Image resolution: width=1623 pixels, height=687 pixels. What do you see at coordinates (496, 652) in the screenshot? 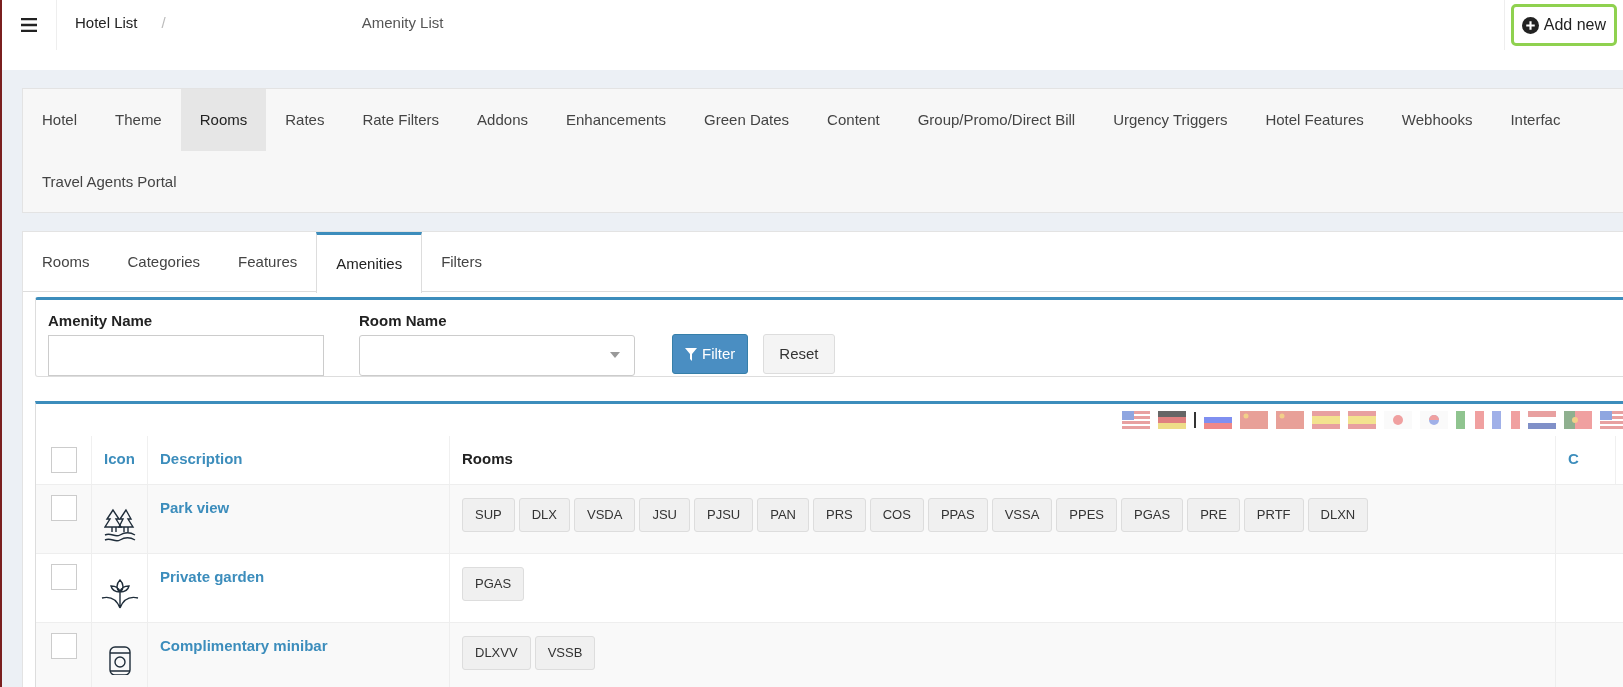
I see `room-tag: DLXVV` at bounding box center [496, 652].